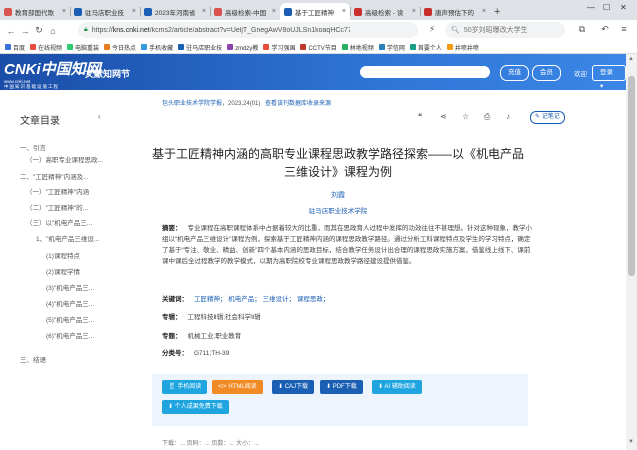 This screenshot has height=450, width=637. I want to click on download-button: </> HTML阅读, so click(237, 387).